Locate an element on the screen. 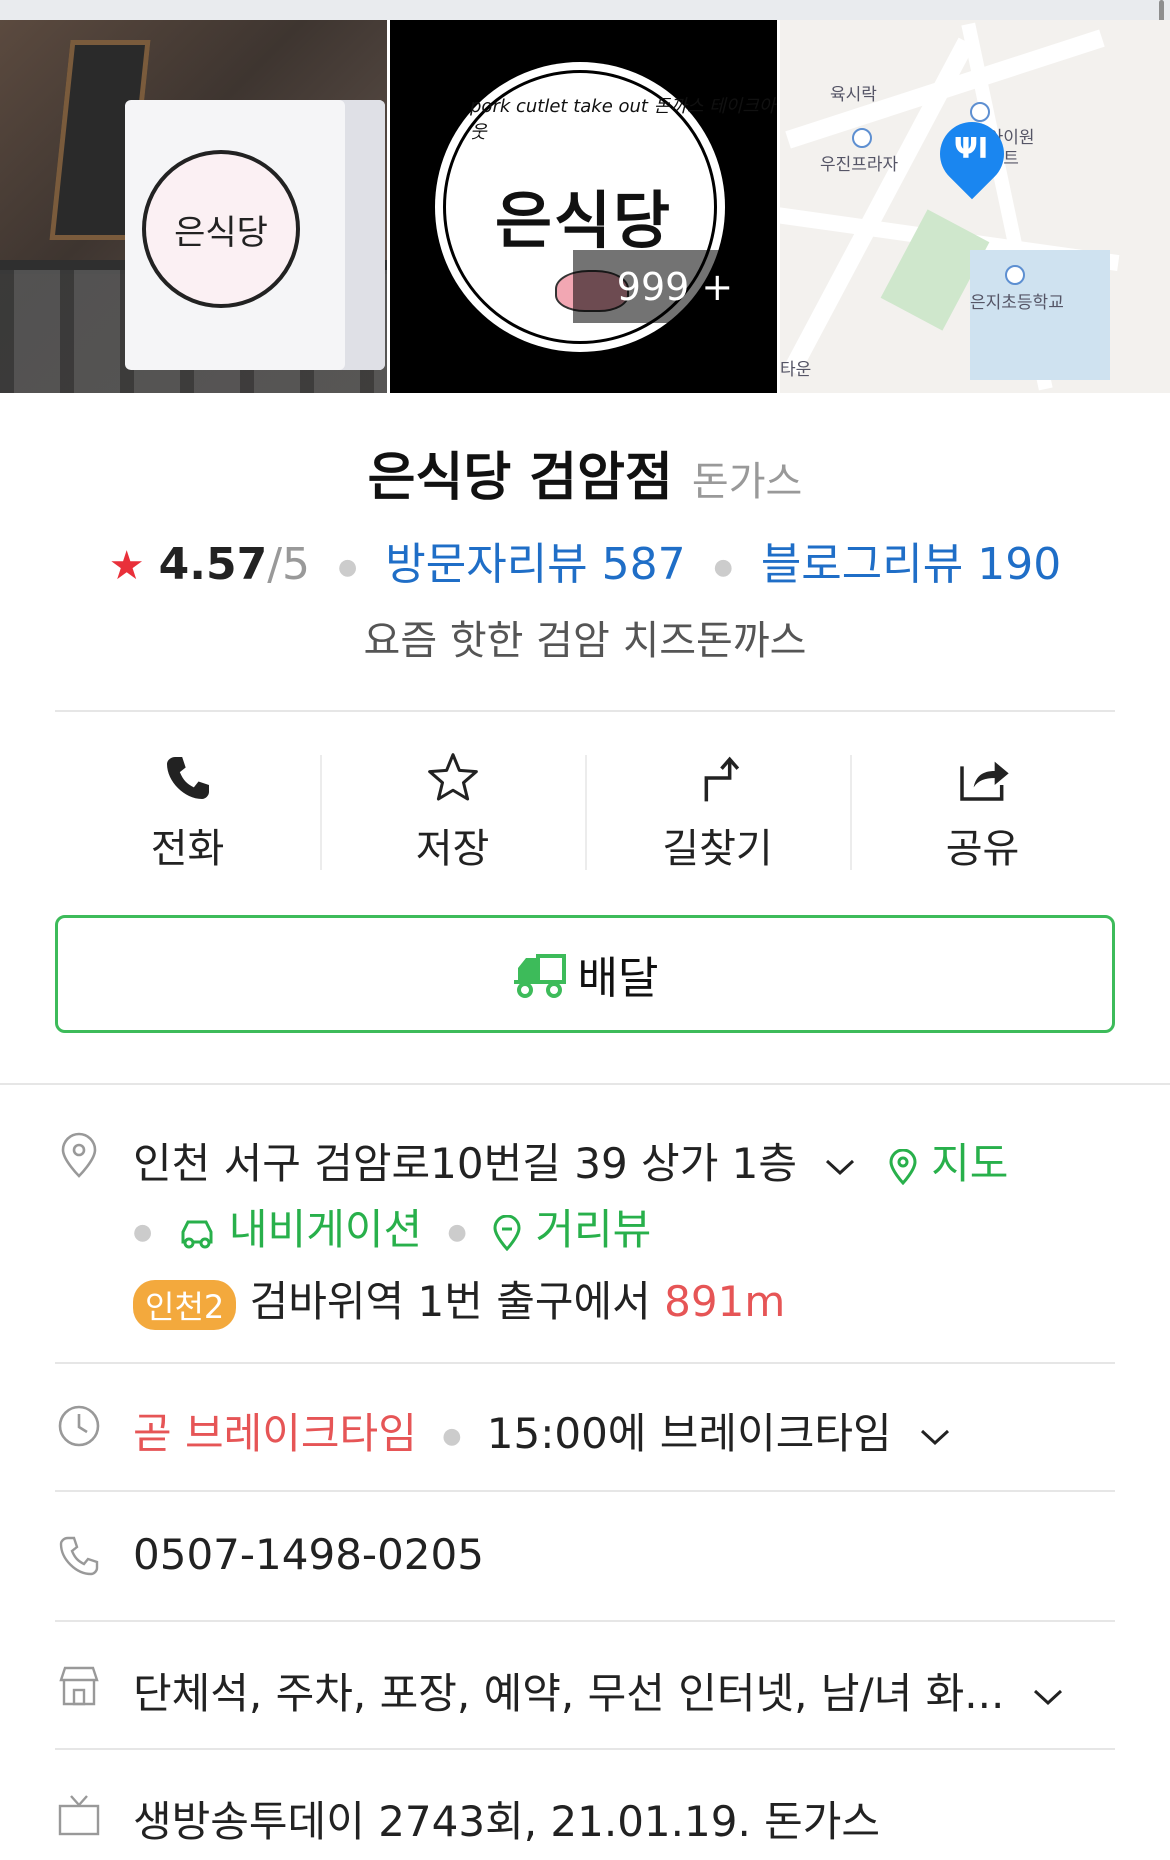 This screenshot has width=1170, height=1860. phone-number: 0507-1498-0205 is located at coordinates (308, 1554).